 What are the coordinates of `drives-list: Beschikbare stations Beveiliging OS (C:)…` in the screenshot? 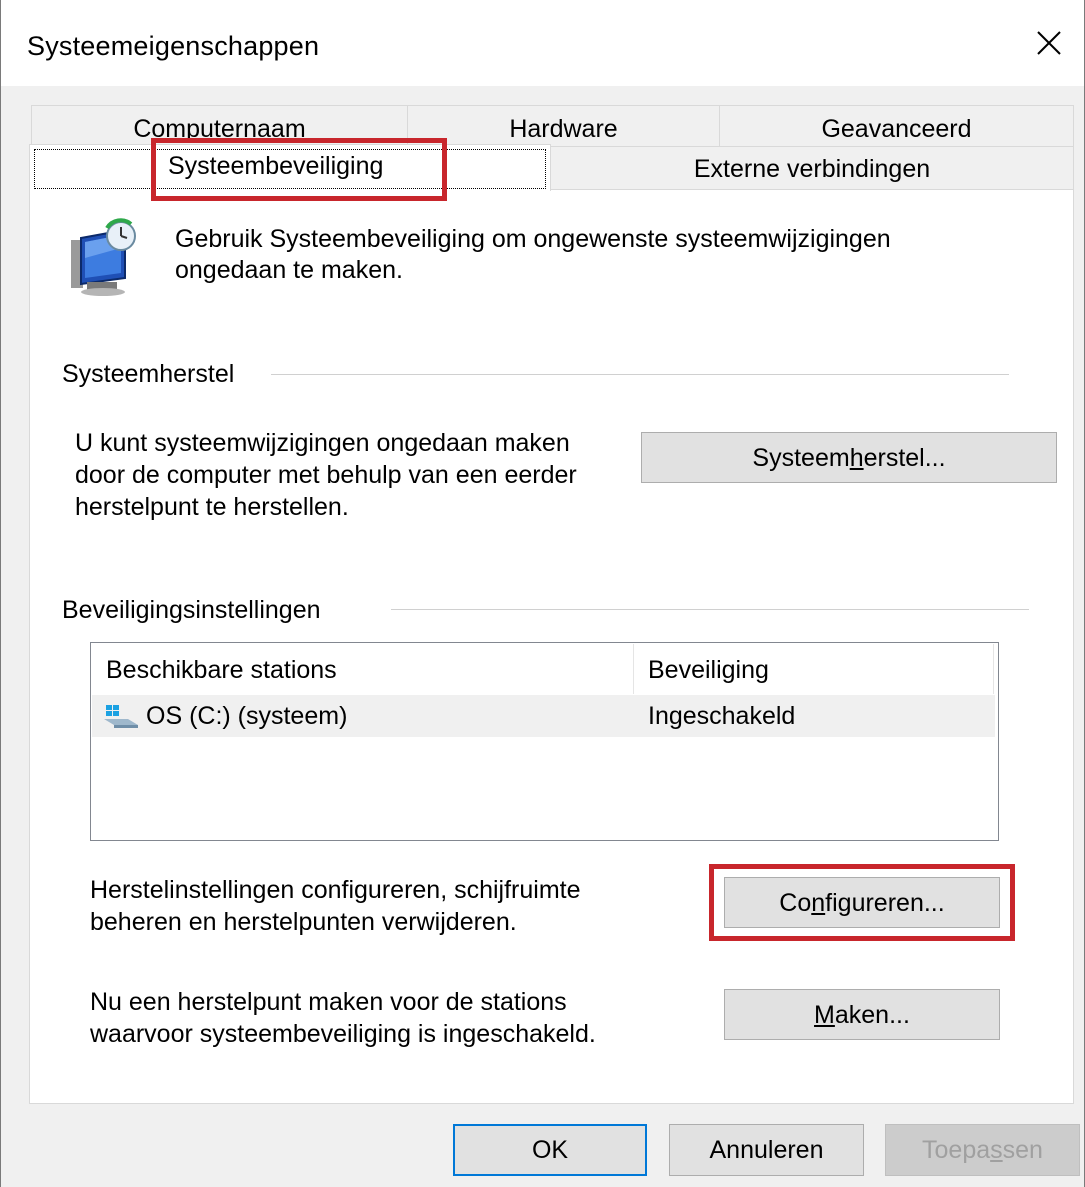 It's located at (544, 741).